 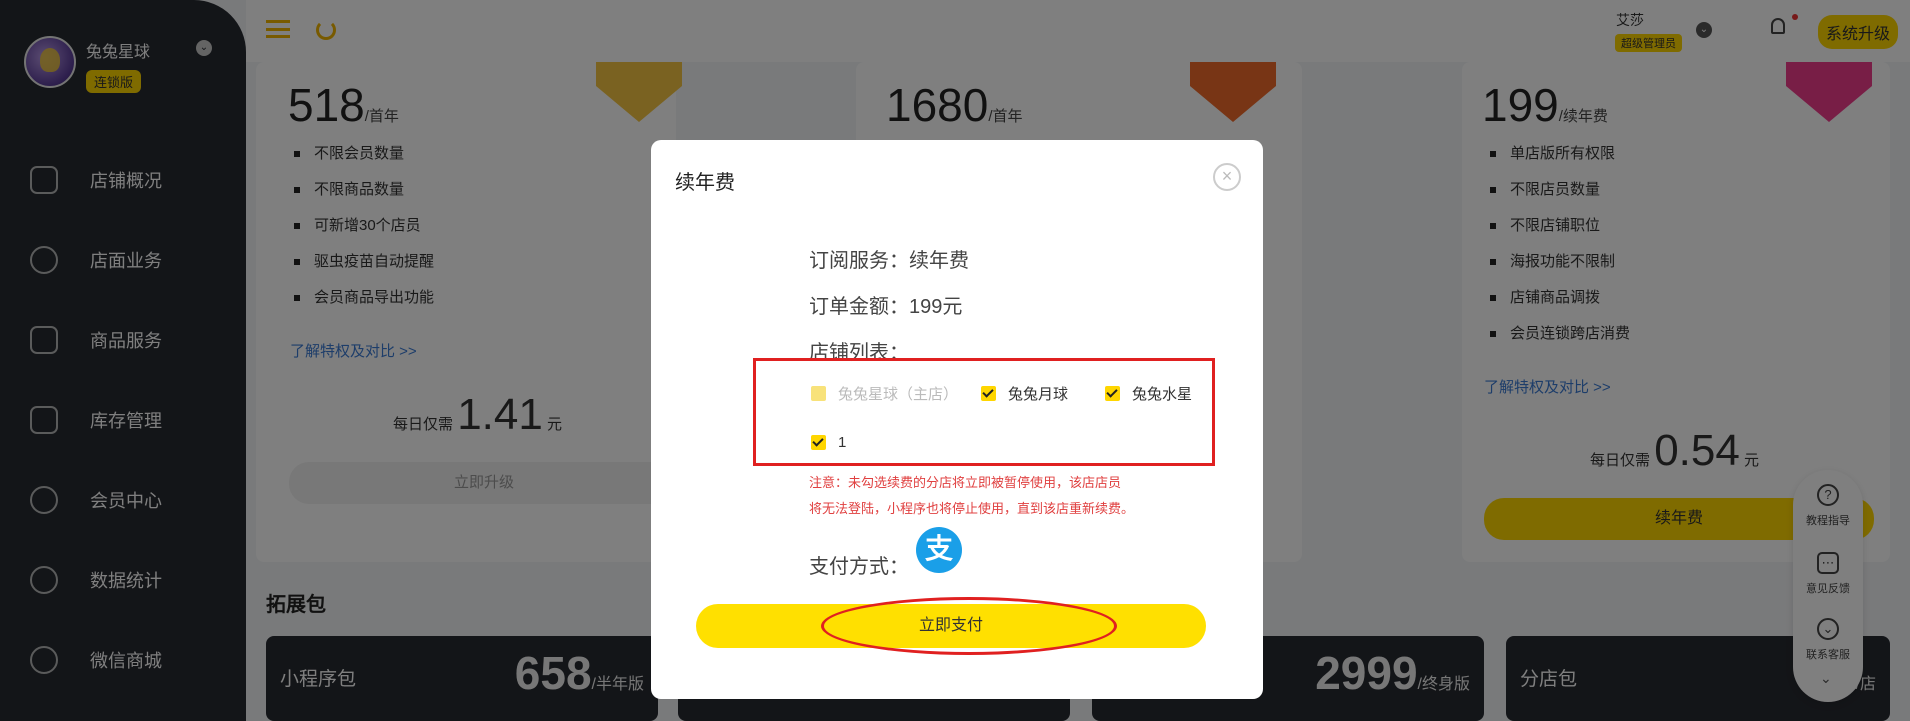 What do you see at coordinates (1162, 394) in the screenshot?
I see `shop-name: 兔兔水星` at bounding box center [1162, 394].